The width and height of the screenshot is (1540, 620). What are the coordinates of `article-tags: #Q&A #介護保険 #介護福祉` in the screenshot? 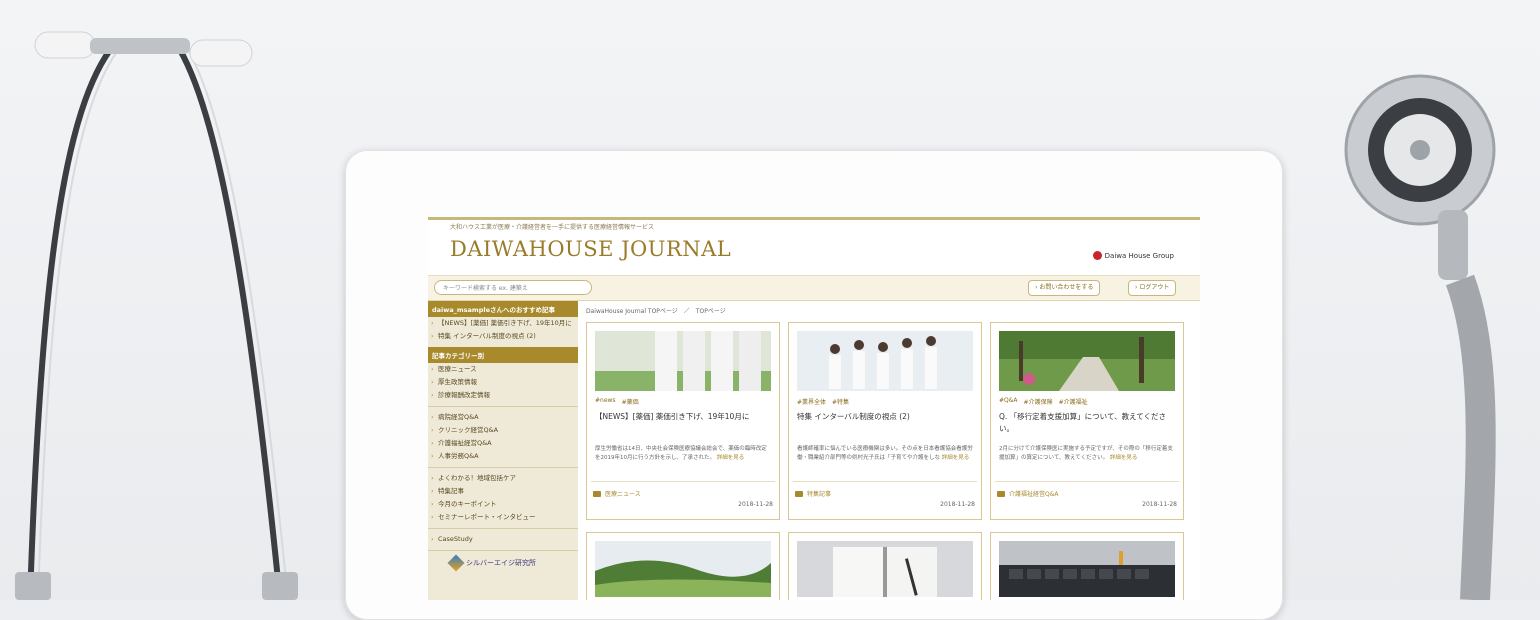 It's located at (1043, 401).